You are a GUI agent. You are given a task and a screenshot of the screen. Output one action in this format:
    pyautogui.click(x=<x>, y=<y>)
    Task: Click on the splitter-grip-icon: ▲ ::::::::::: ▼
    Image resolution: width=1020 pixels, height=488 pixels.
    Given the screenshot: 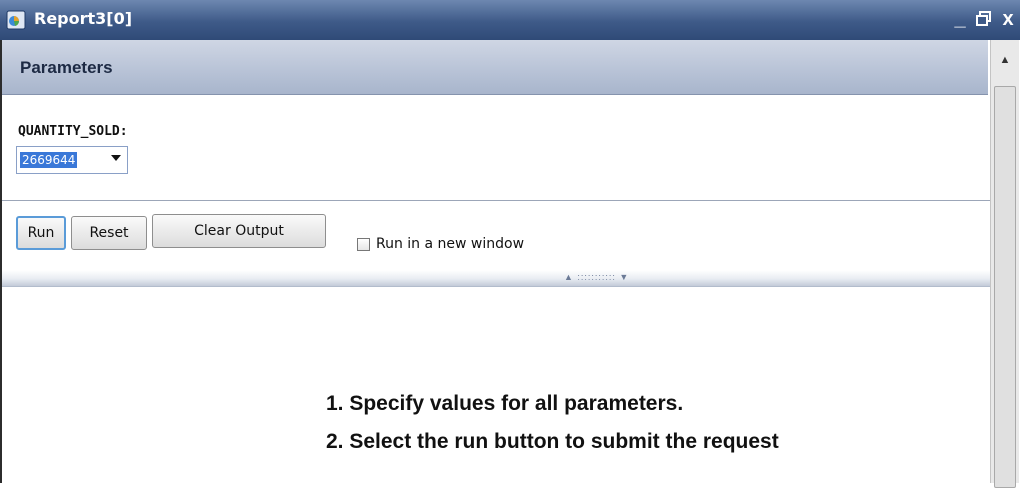 What is the action you would take?
    pyautogui.click(x=596, y=277)
    